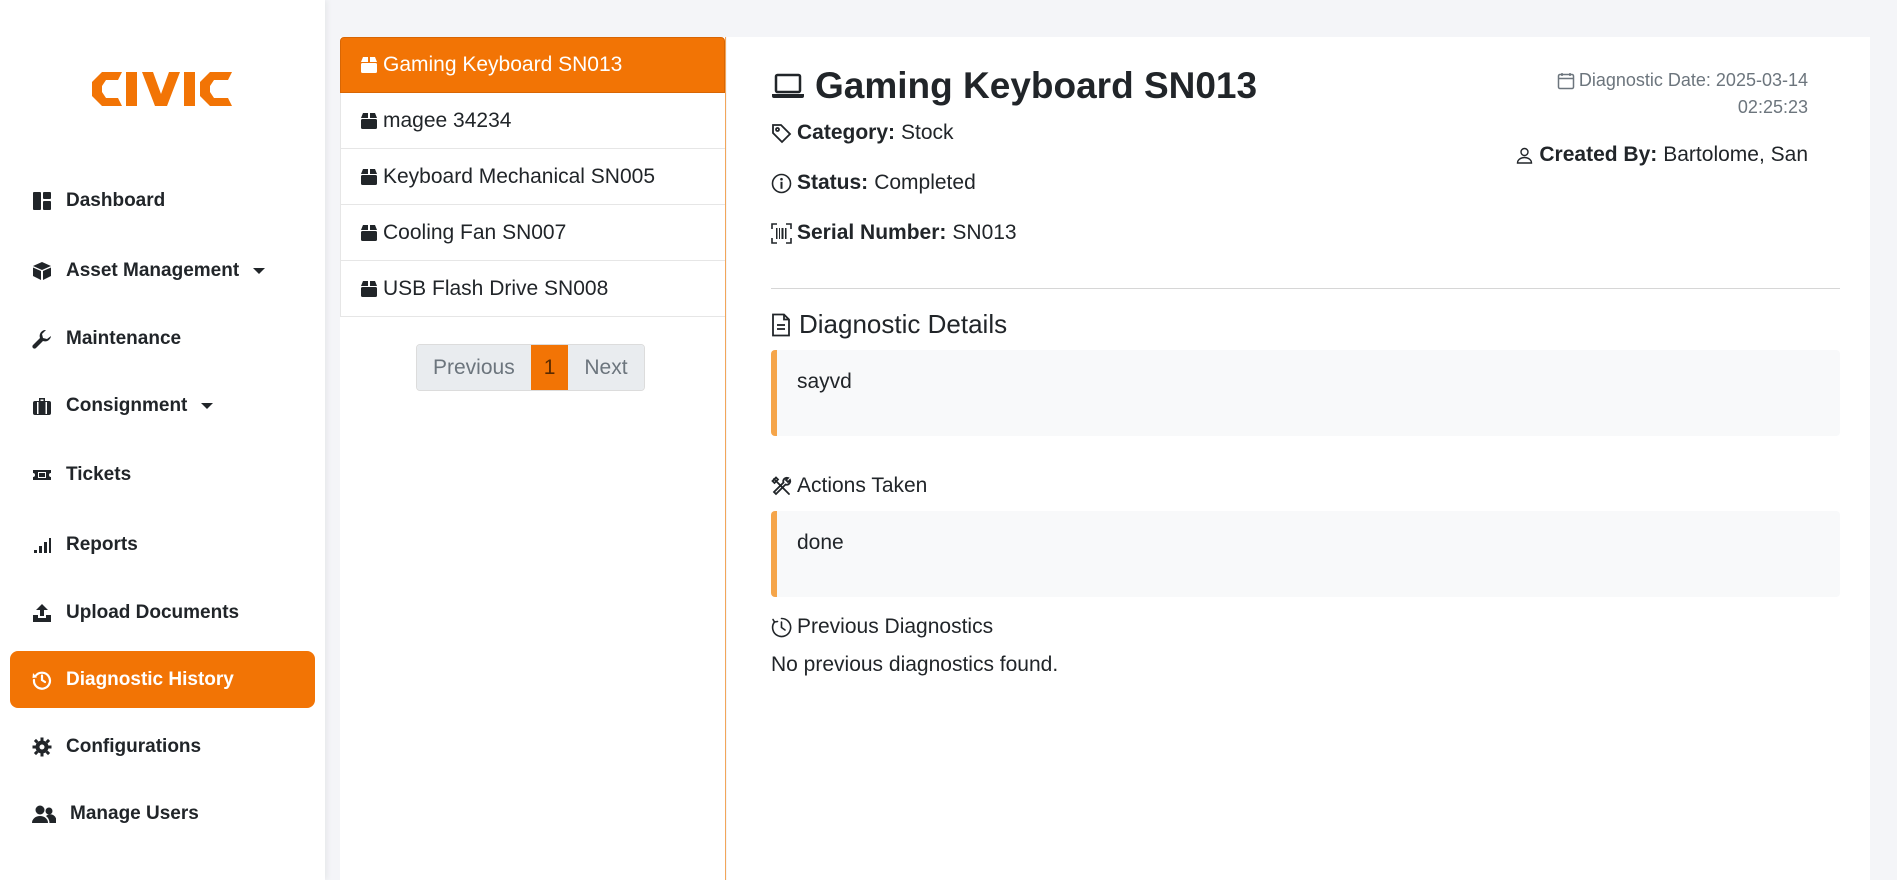 The height and width of the screenshot is (880, 1897). Describe the element at coordinates (447, 120) in the screenshot. I see `asset-list-item-label: magee 34234` at that location.